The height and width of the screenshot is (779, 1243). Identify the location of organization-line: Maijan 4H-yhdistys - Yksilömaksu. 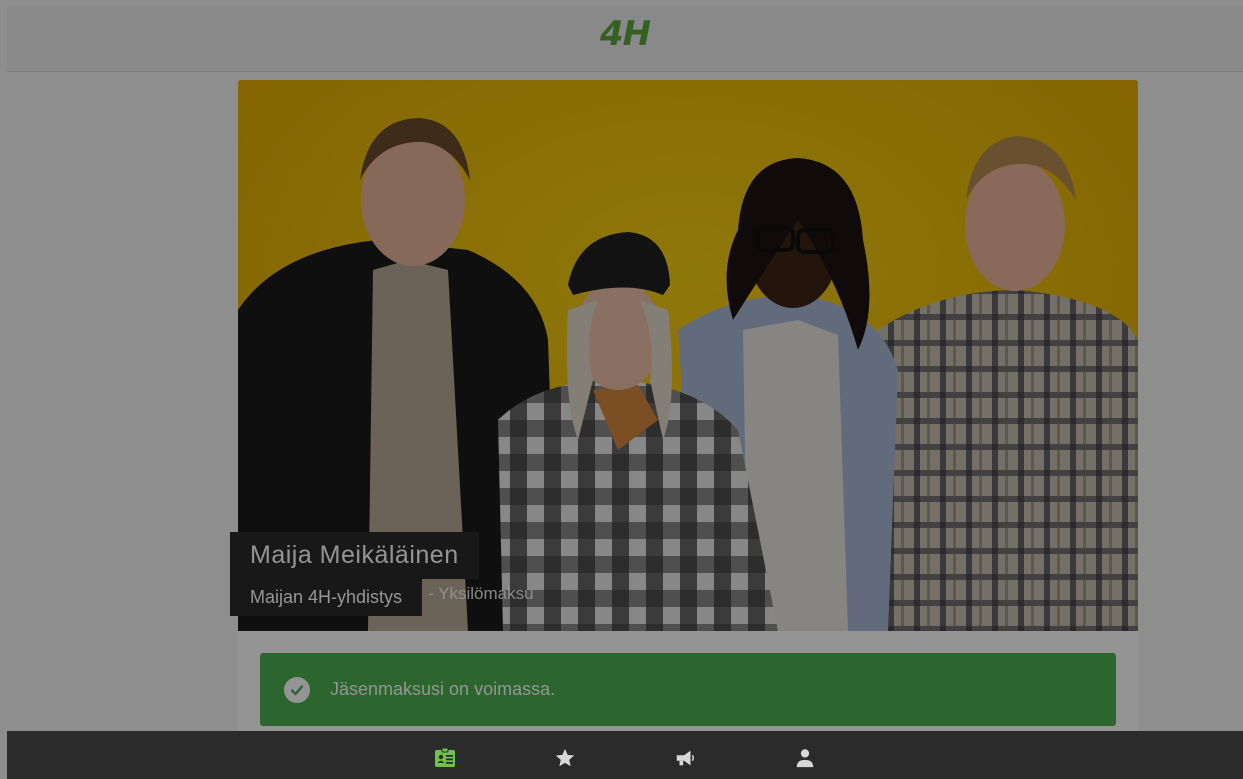
(382, 597).